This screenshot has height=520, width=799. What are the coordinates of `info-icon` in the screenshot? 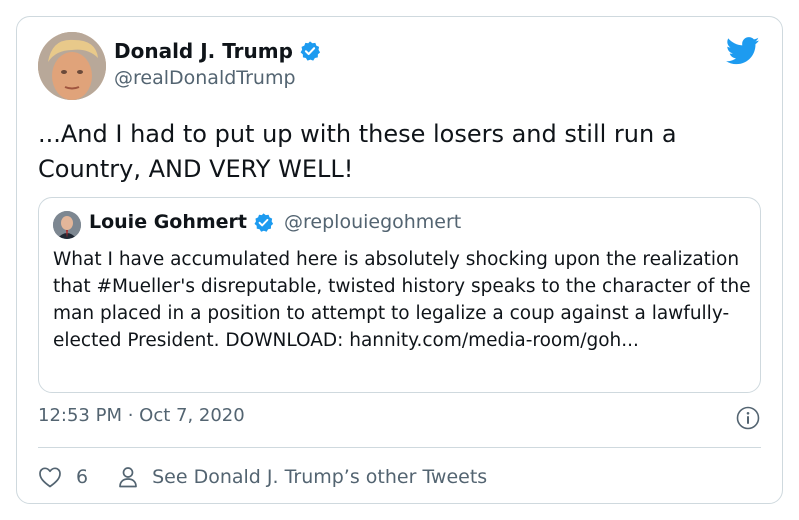 It's located at (748, 418).